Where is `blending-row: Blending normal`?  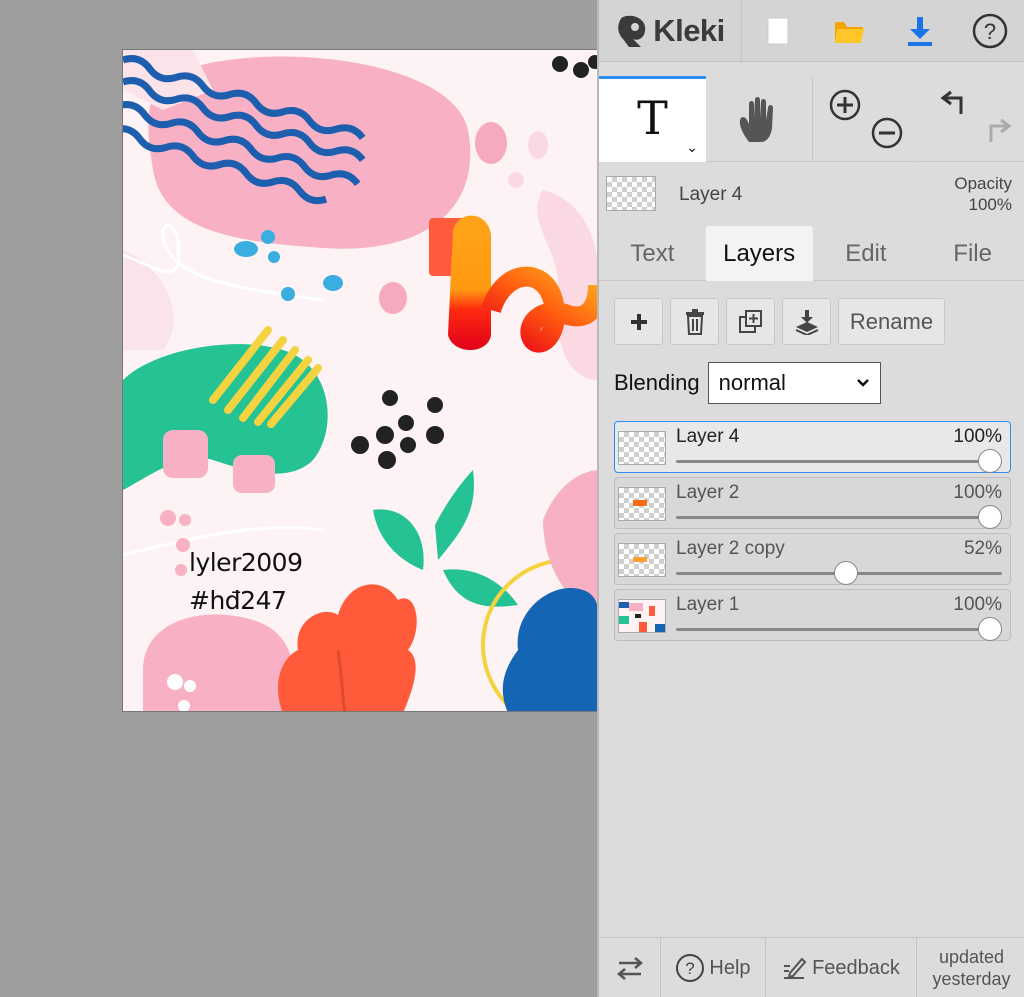 blending-row: Blending normal is located at coordinates (747, 383).